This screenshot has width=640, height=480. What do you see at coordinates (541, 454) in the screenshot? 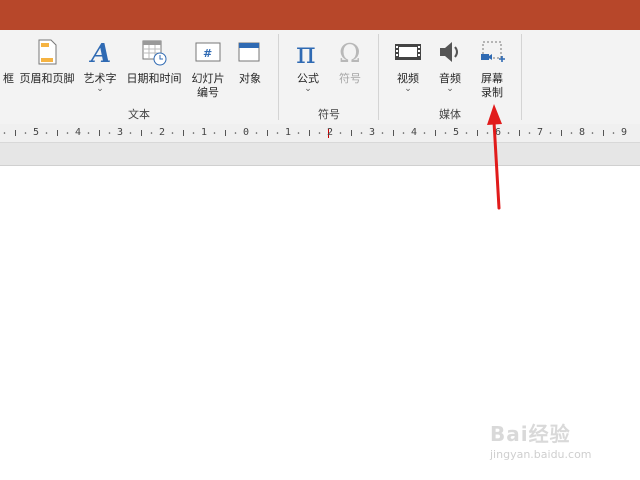
I see `watermark-url: jingyan.baidu.com` at bounding box center [541, 454].